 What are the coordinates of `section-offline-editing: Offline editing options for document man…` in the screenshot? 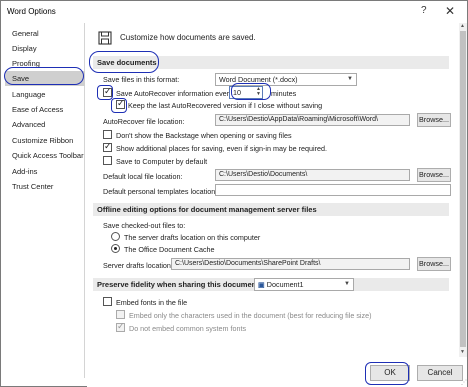 It's located at (271, 209).